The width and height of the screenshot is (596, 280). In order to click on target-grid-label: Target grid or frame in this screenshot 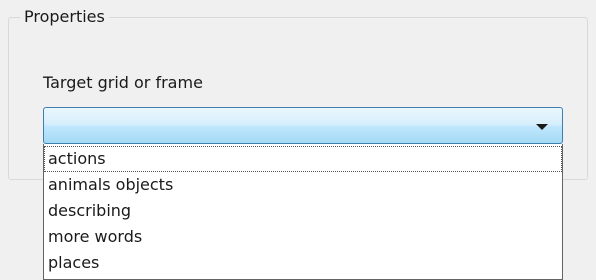, I will do `click(123, 82)`.